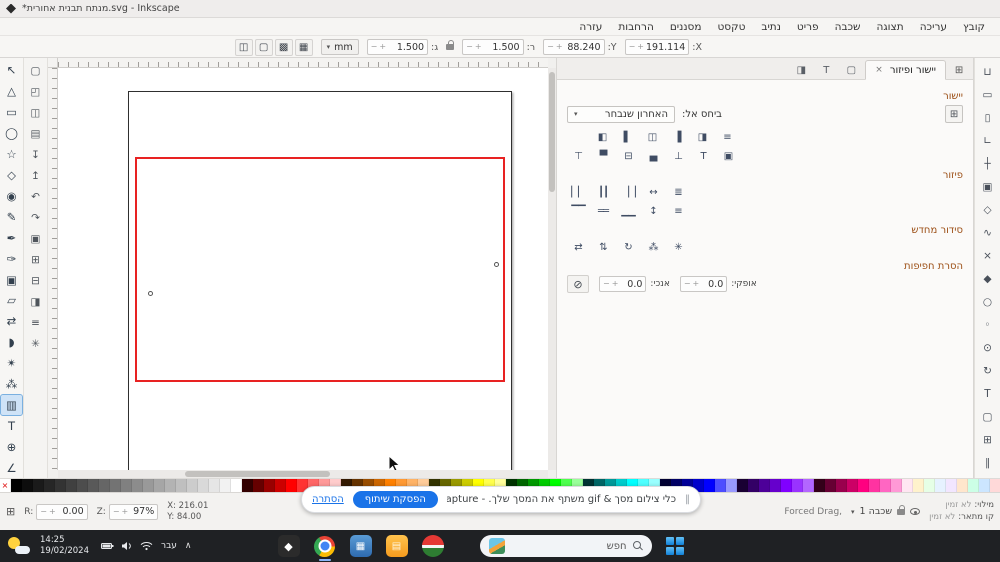  What do you see at coordinates (35, 175) in the screenshot?
I see `export-button: ↥` at bounding box center [35, 175].